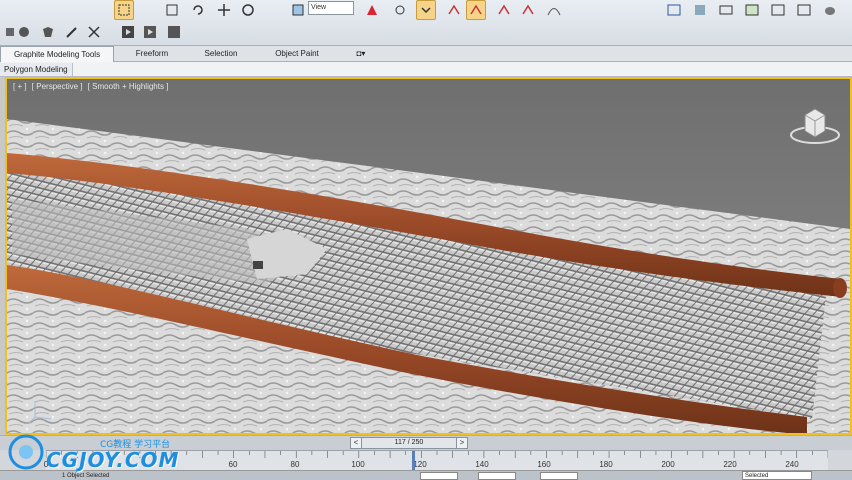 This screenshot has width=852, height=480. Describe the element at coordinates (72, 32) in the screenshot. I see `wrench-icon` at that location.